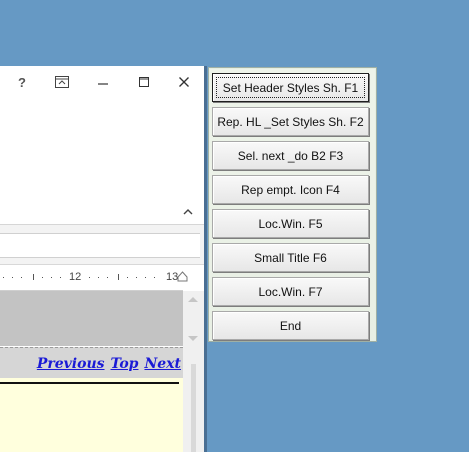 Image resolution: width=469 pixels, height=452 pixels. Describe the element at coordinates (89, 383) in the screenshot. I see `horizontal-rule` at that location.